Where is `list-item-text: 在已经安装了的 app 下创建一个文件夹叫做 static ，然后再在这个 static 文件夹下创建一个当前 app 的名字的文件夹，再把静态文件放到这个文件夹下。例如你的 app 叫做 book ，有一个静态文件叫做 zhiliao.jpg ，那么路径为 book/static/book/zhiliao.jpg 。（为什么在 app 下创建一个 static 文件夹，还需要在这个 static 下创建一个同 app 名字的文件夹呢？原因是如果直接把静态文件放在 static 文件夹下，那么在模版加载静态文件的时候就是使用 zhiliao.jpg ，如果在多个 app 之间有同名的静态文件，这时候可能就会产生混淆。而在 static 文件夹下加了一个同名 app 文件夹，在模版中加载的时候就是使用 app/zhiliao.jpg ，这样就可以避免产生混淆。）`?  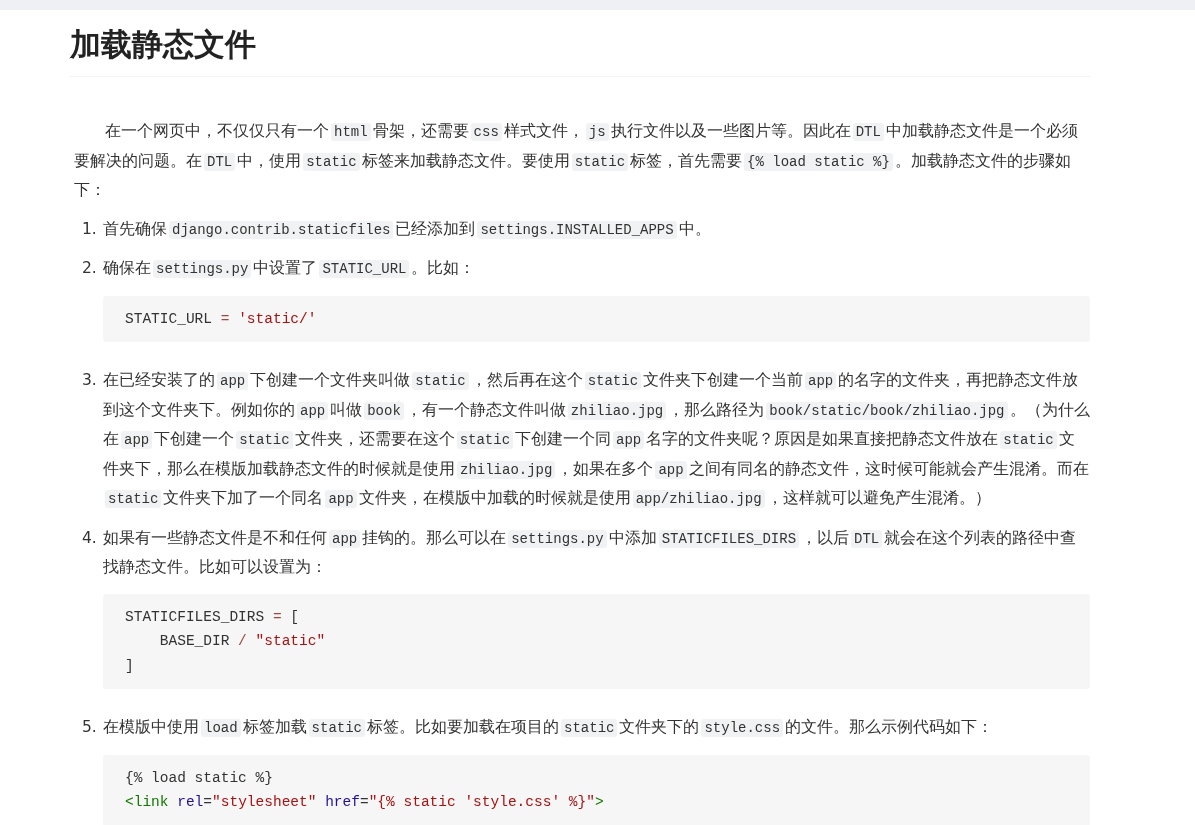 list-item-text: 在已经安装了的 app 下创建一个文件夹叫做 static ，然后再在这个 static 文件夹下创建一个当前 app 的名字的文件夹，再把静态文件放到这个文件夹下。例如你的 app 叫做 book ，有一个静态文件叫做 zhiliao.jpg ，那么路径为 book/static/book/zhiliao.jpg 。（为什么在 app 下创建一个 static 文件夹，还需要在这个 static 下创建一个同 app 名字的文件夹呢？原因是如果直接把静态文件放在 static 文件夹下，那么在模版加载静态文件的时候就是使用 zhiliao.jpg ，如果在多个 app 之间有同名的静态文件，这时候可能就会产生混淆。而在 static 文件夹下加了一个同名 app 文件夹，在模版中加载的时候就是使用 app/zhiliao.jpg ，这样就可以避免产生混淆。） is located at coordinates (596, 440).